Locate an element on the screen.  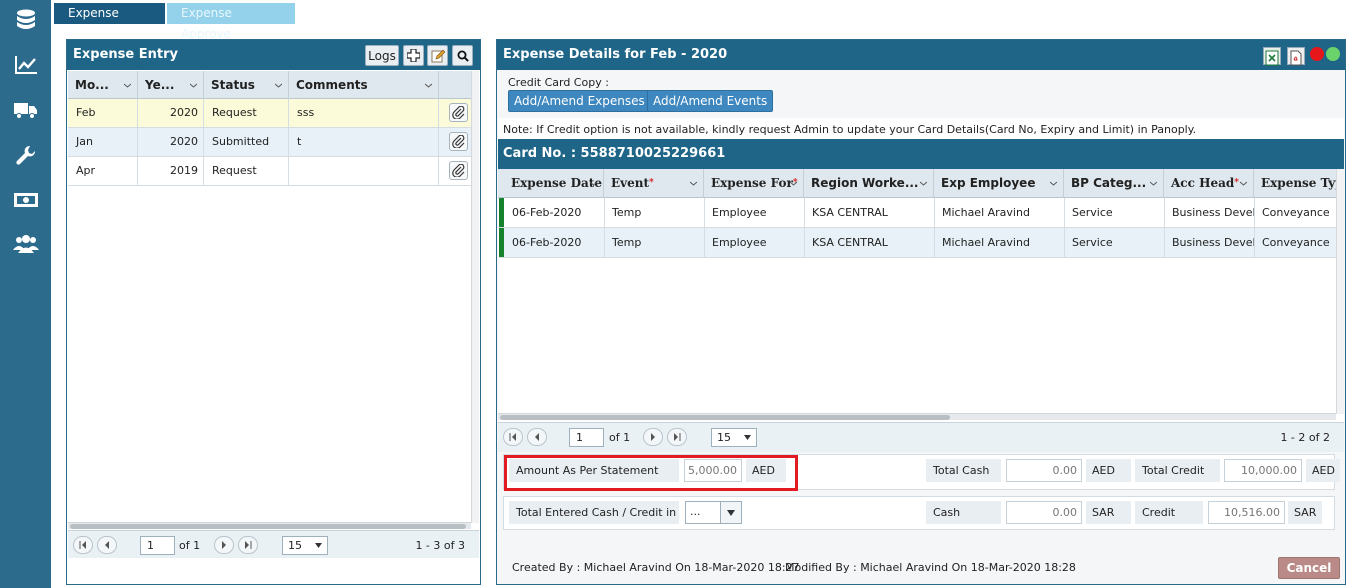
cell-expense-date: 06-Feb-2020 is located at coordinates (555, 242).